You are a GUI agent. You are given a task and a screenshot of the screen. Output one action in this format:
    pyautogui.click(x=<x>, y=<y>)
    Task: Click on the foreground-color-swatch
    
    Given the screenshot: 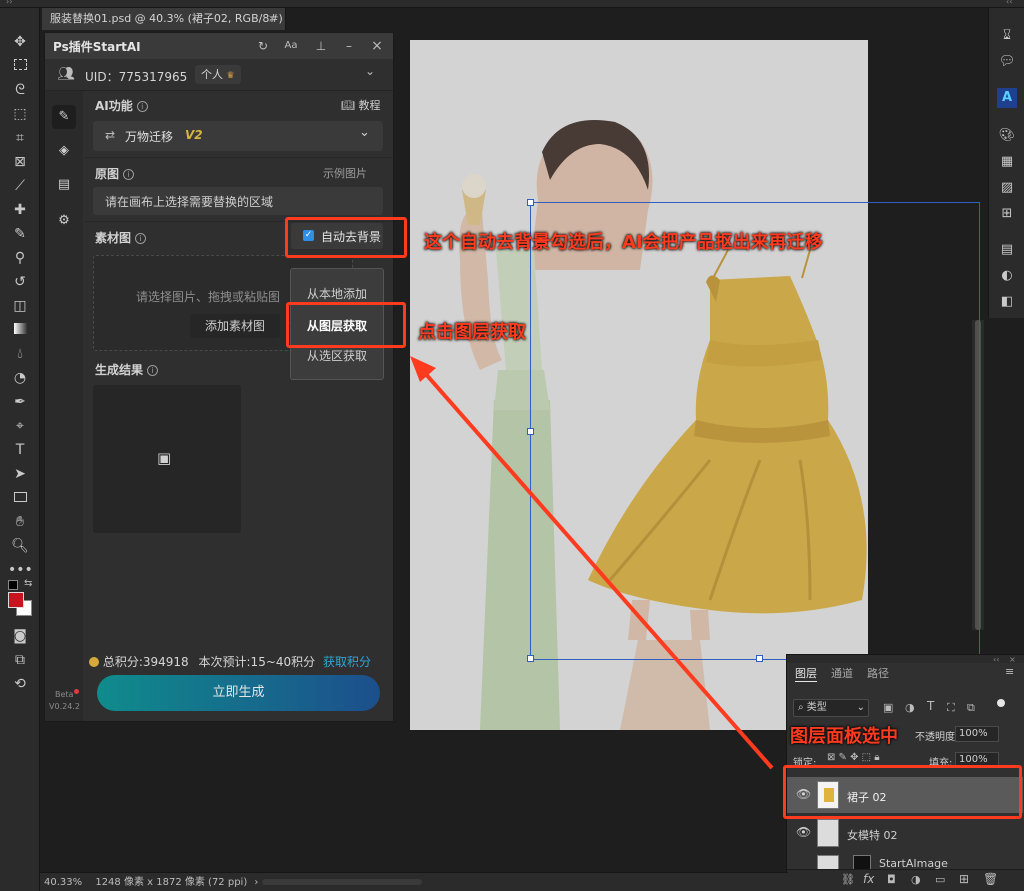 What is the action you would take?
    pyautogui.click(x=16, y=600)
    